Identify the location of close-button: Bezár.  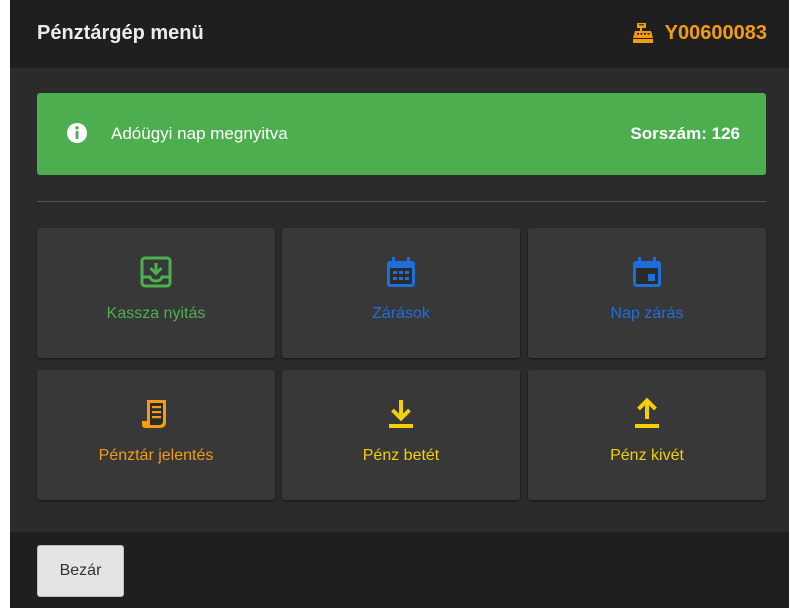
(80, 571).